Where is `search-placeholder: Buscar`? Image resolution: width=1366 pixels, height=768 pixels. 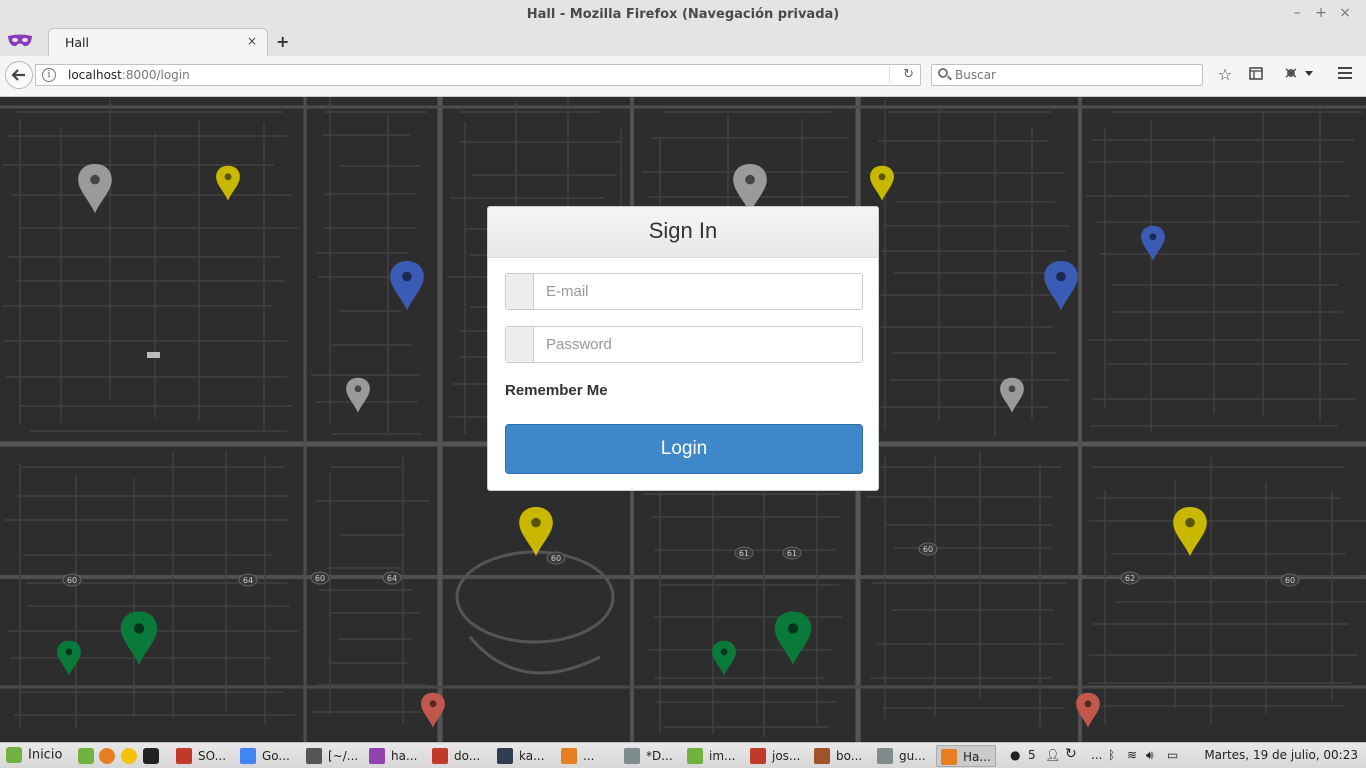 search-placeholder: Buscar is located at coordinates (975, 75).